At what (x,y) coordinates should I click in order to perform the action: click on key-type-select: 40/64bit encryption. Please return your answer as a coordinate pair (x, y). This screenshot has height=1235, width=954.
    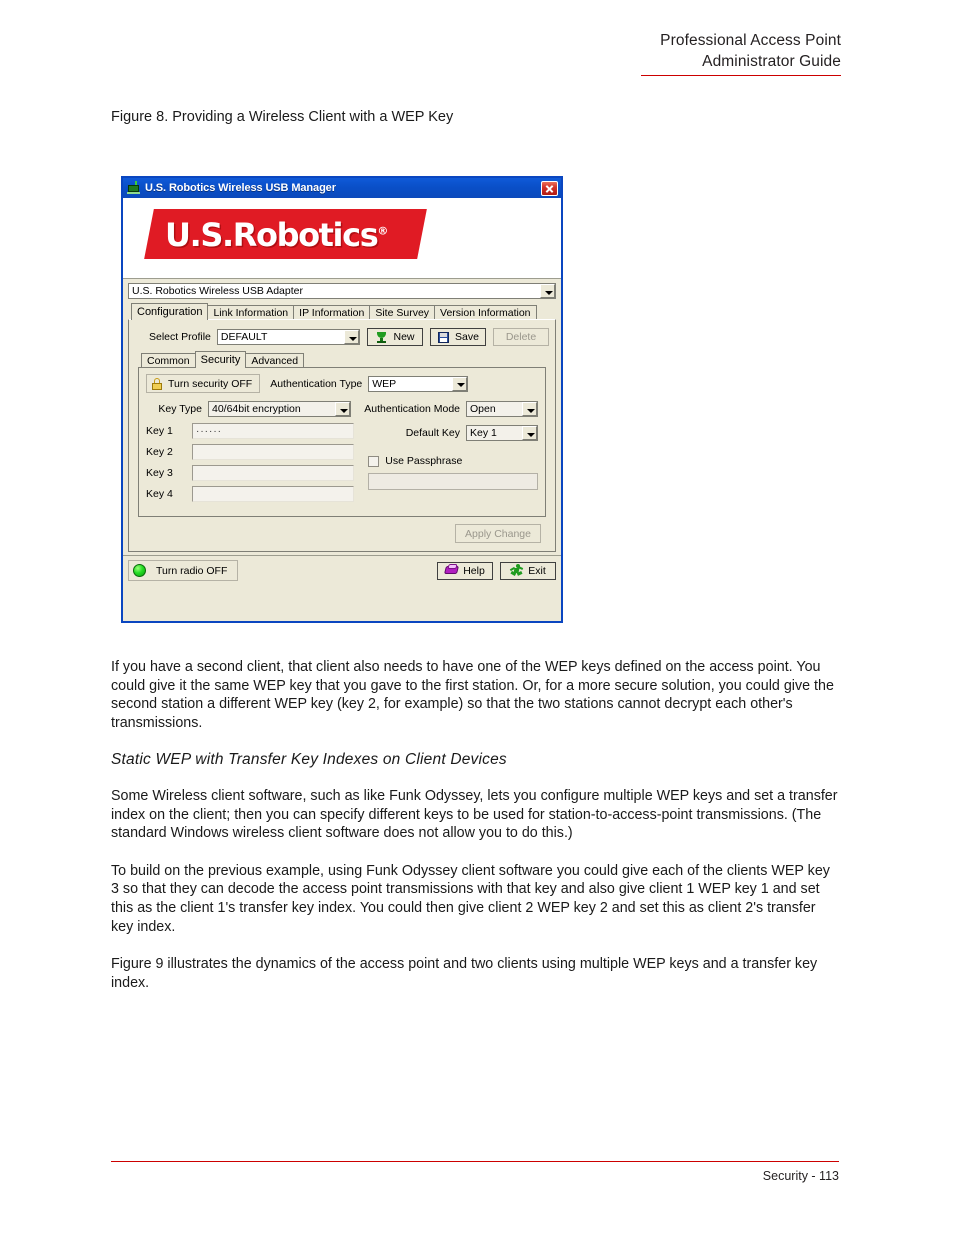
    Looking at the image, I should click on (279, 409).